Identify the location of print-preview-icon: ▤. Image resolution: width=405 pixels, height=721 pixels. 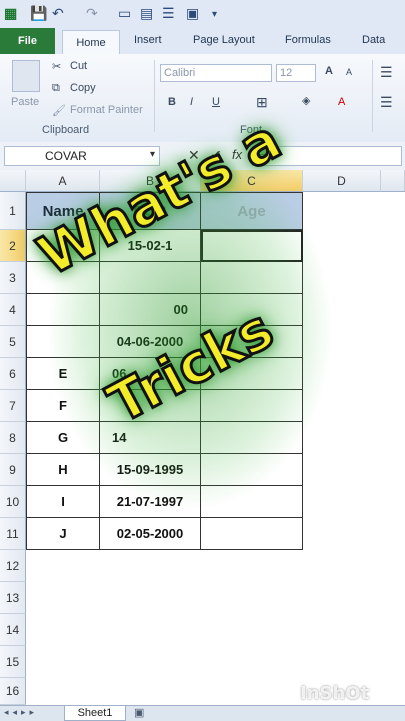
(146, 13).